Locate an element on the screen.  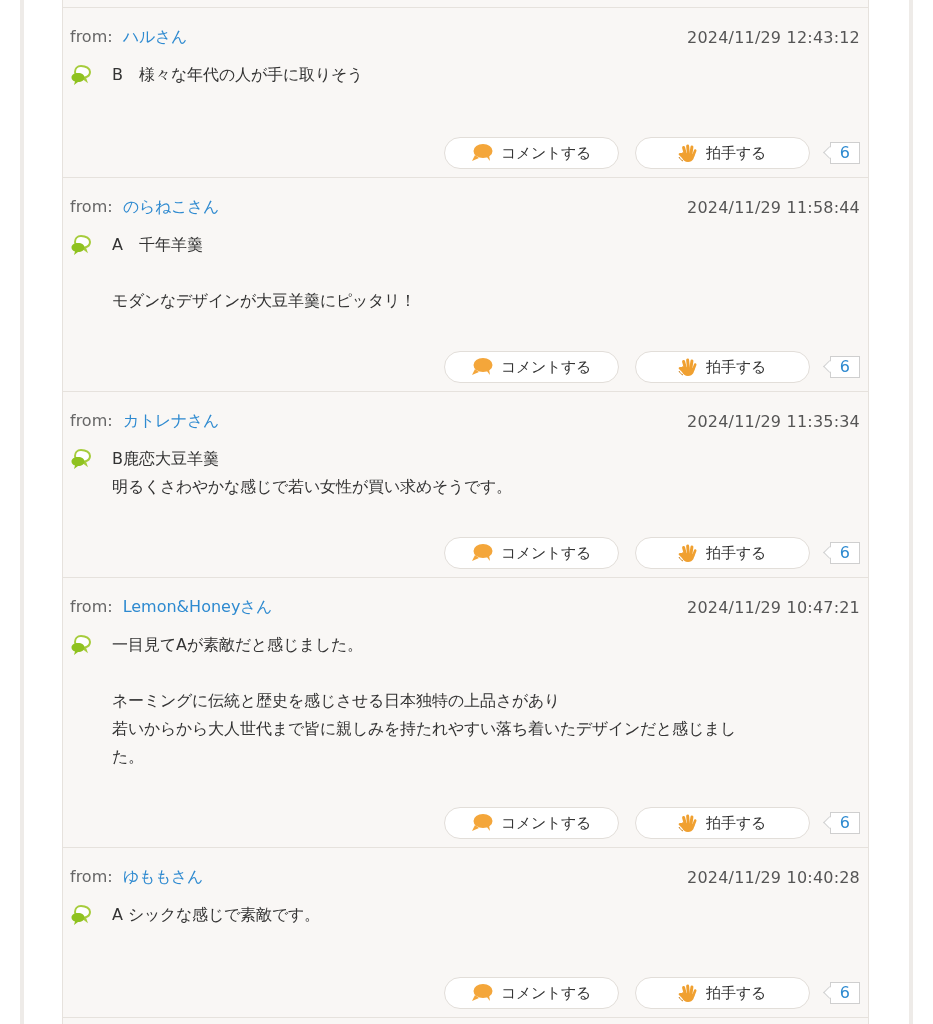
post-date: 2024/11/29 10:47:21 is located at coordinates (773, 607).